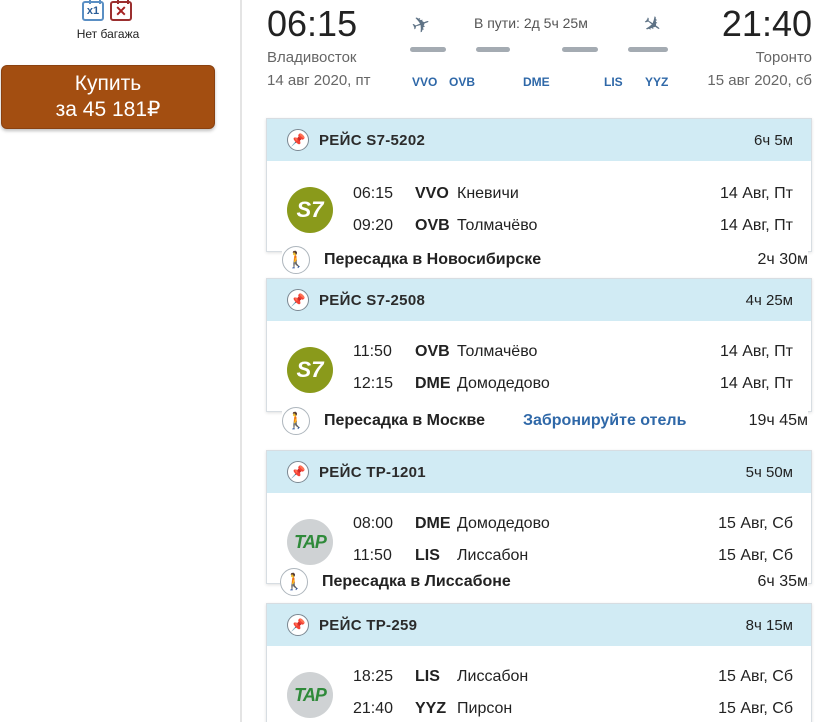 Image resolution: width=820 pixels, height=722 pixels. I want to click on departure-row: 06:15 VVO Кневичи 14 Авг, Пт, so click(573, 194).